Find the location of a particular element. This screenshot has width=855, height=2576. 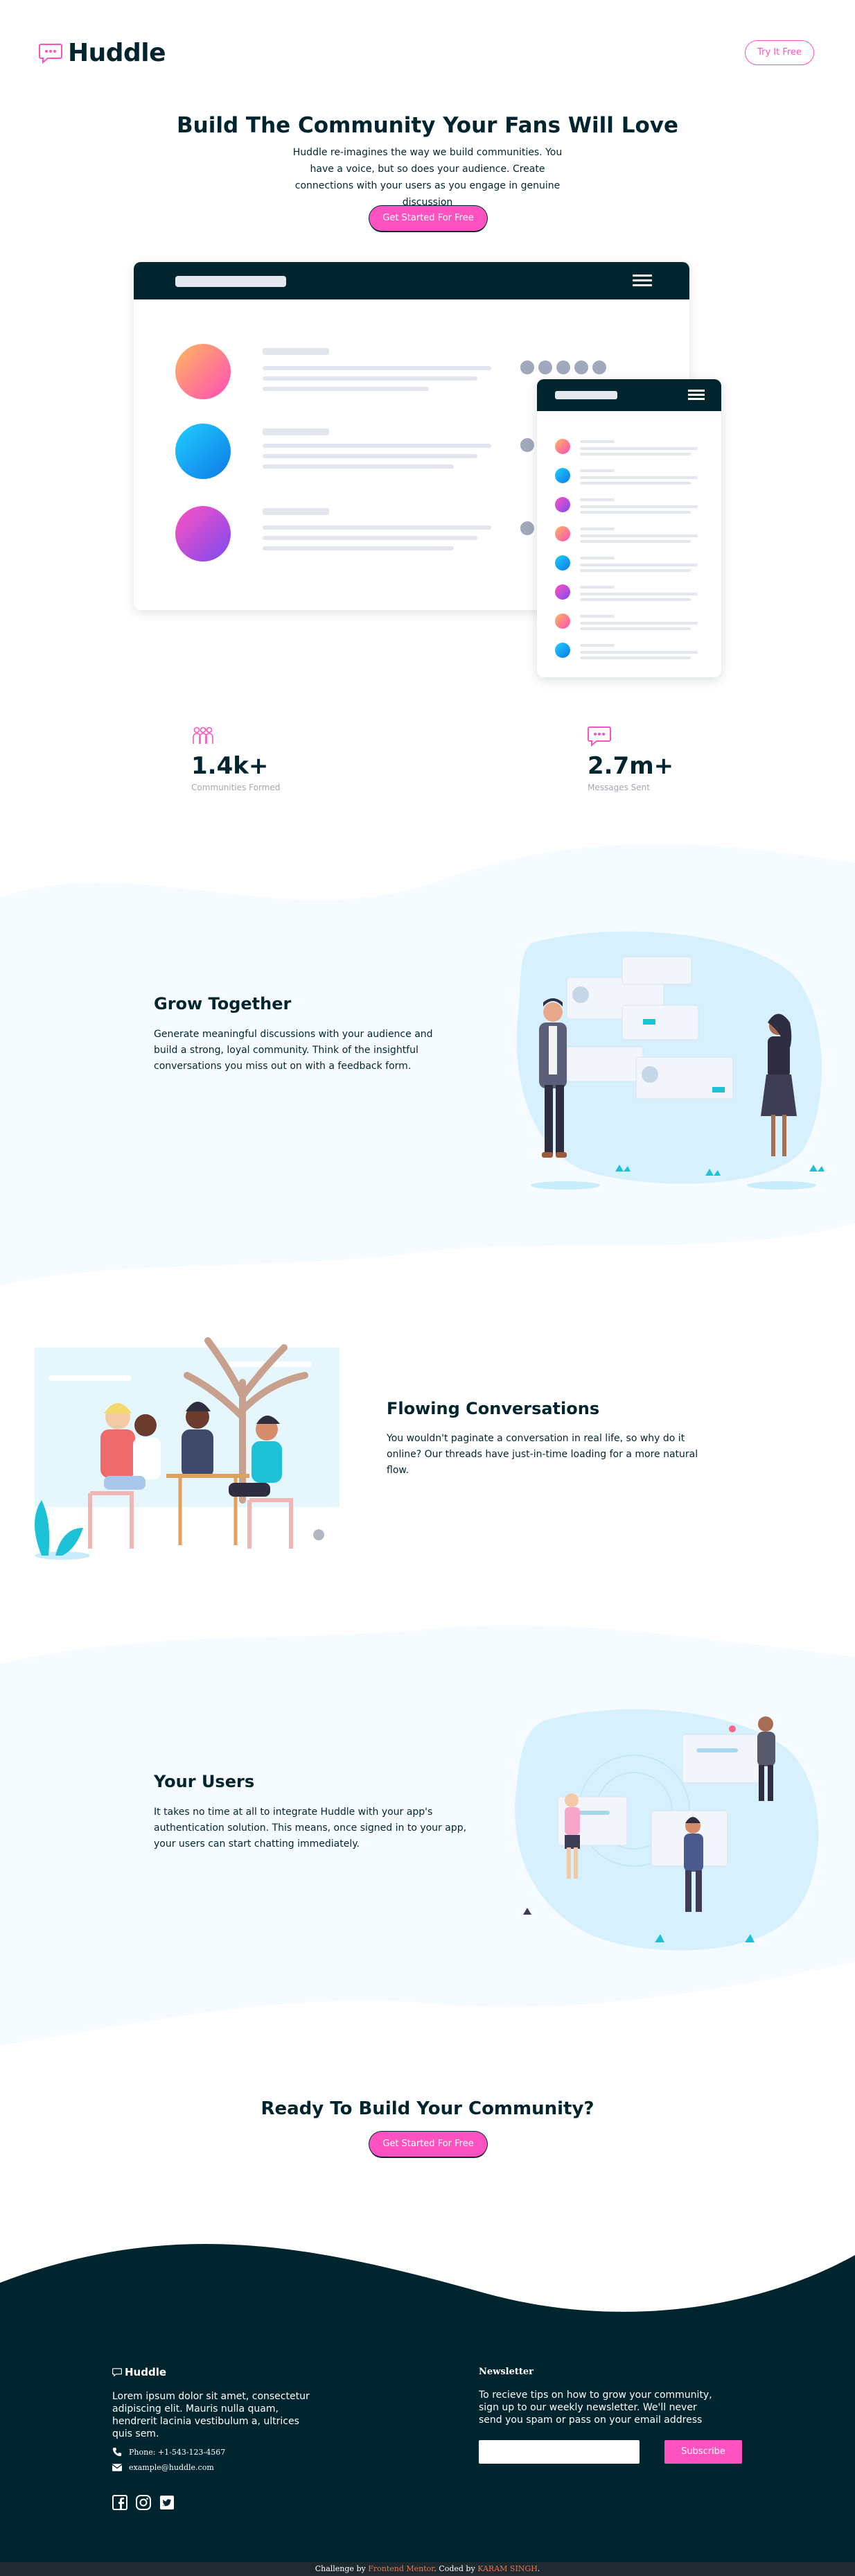

header: Huddle Try It Free is located at coordinates (427, 52).